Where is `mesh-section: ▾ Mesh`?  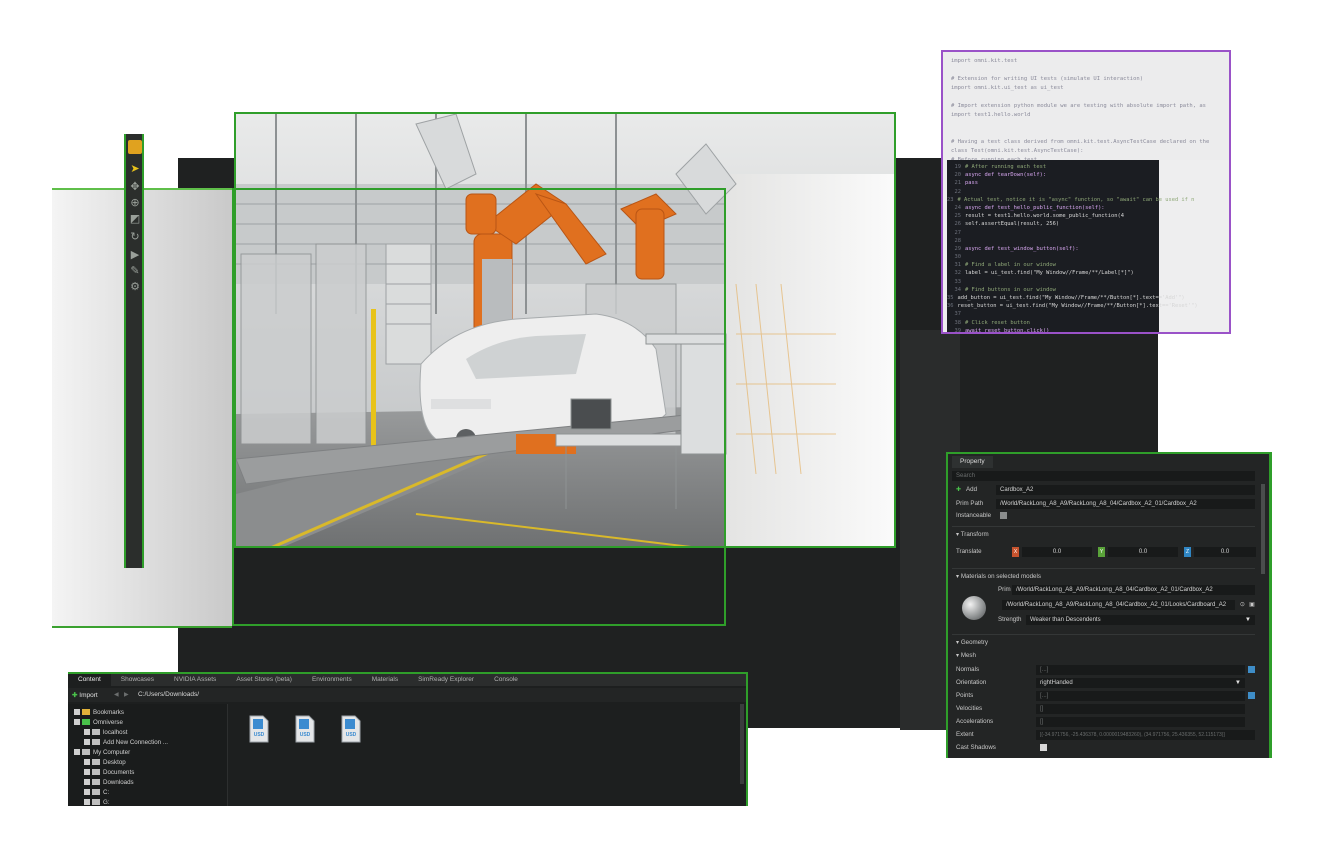
mesh-section: ▾ Mesh is located at coordinates (1103, 656).